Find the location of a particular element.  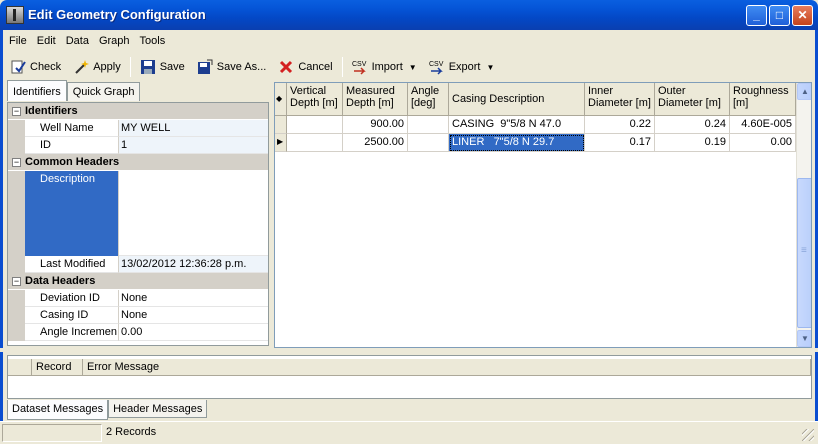

minimize-button: _ is located at coordinates (756, 15).